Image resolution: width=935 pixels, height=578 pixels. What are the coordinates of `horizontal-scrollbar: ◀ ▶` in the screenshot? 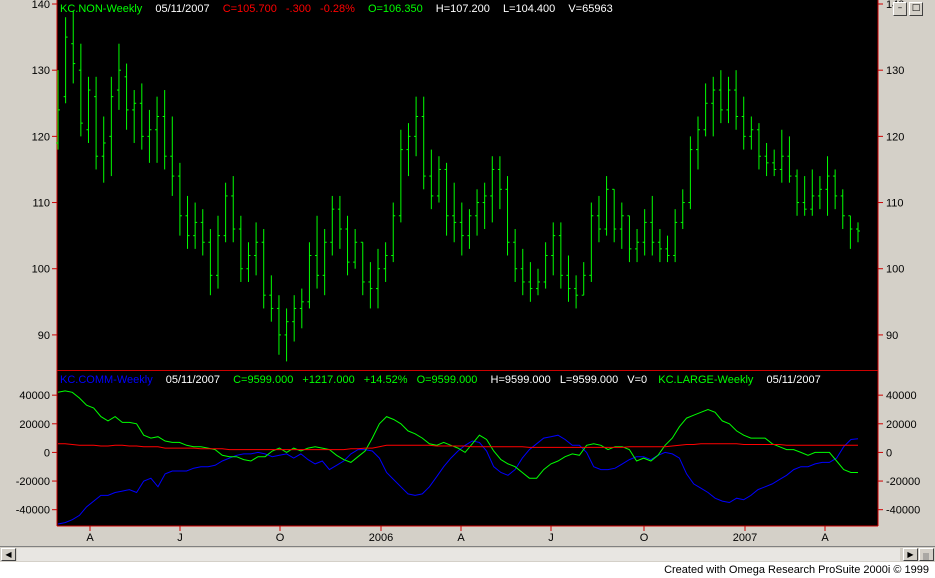 It's located at (467, 554).